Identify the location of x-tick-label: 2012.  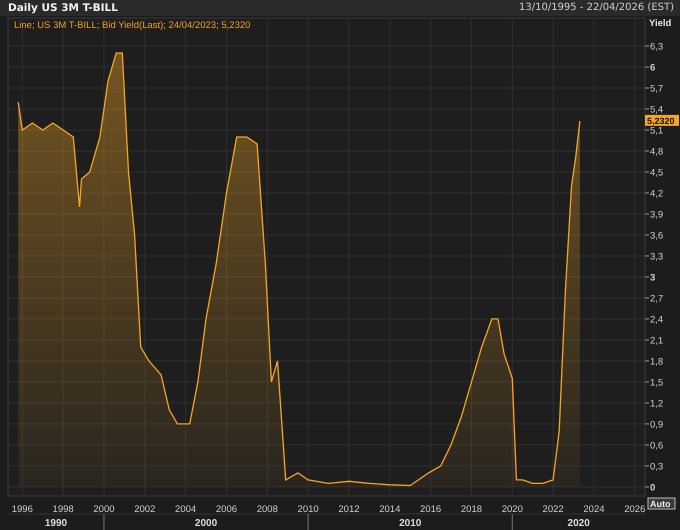
(349, 509).